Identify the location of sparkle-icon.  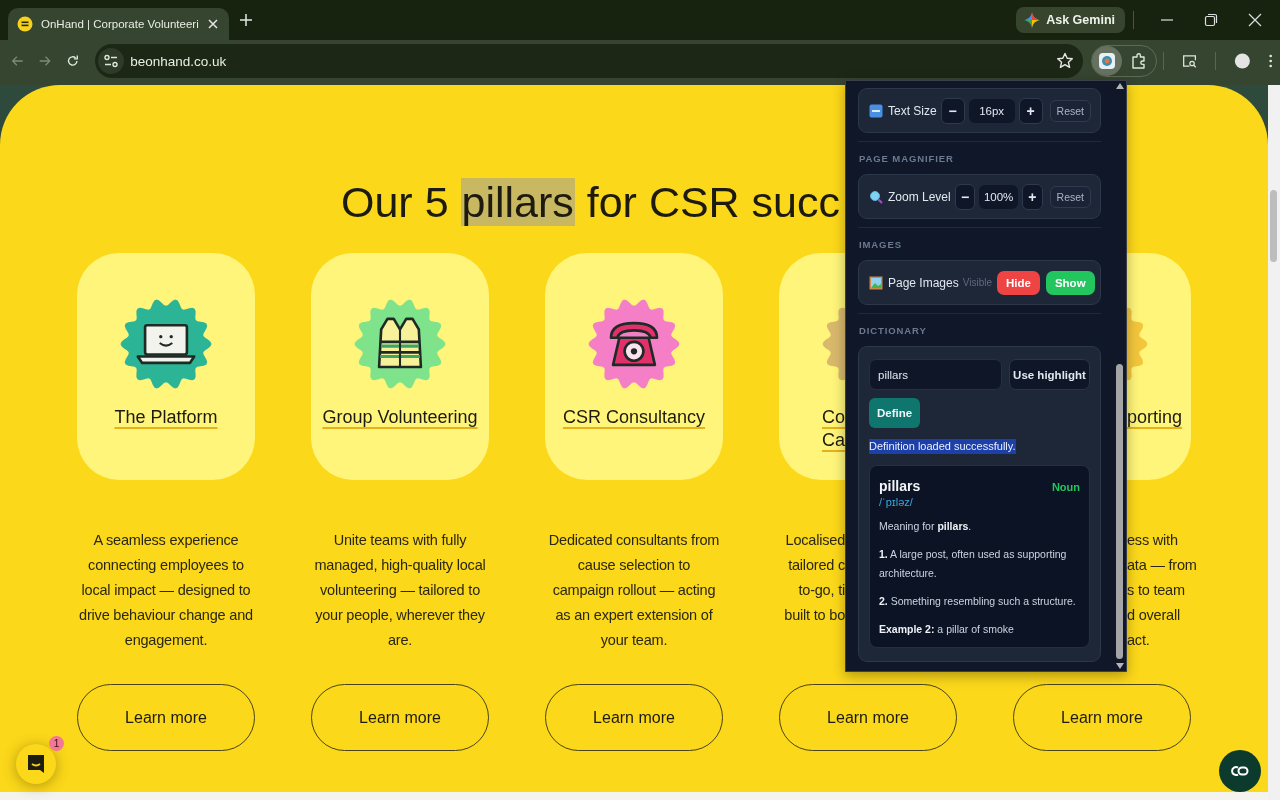
(1032, 20).